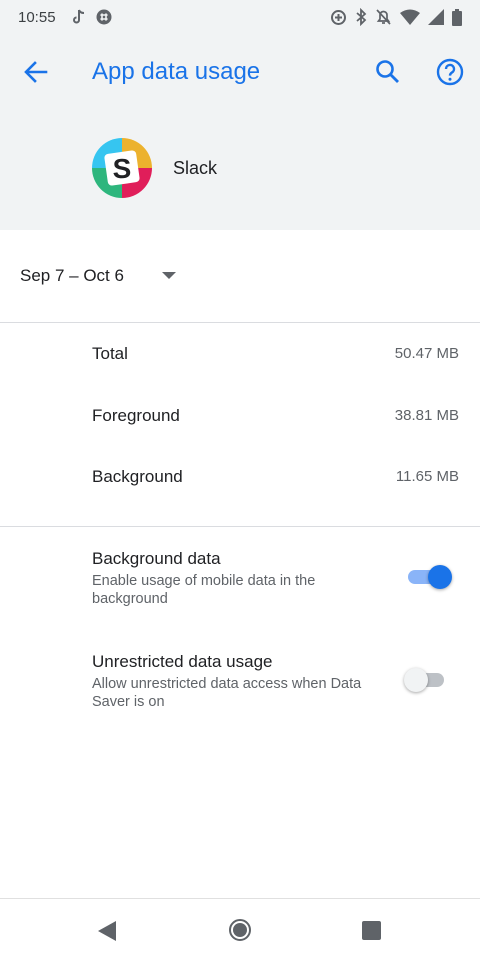 The height and width of the screenshot is (961, 480). I want to click on status-left-icons, so click(92, 17).